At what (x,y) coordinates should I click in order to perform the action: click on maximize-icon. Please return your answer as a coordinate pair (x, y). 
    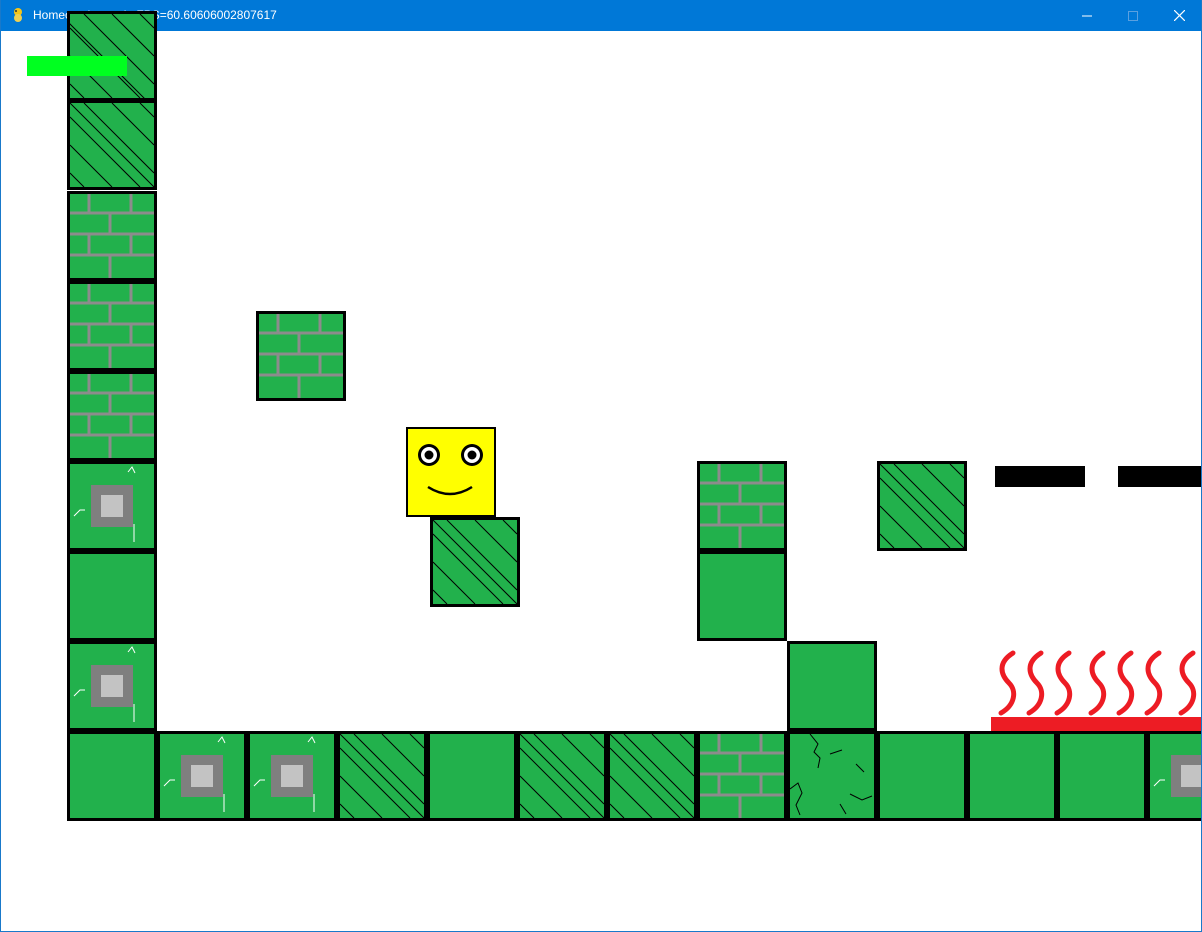
    Looking at the image, I should click on (1133, 15).